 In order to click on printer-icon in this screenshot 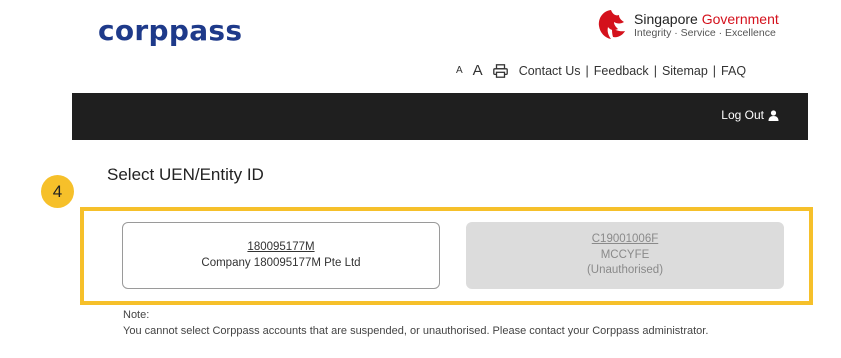, I will do `click(500, 70)`.